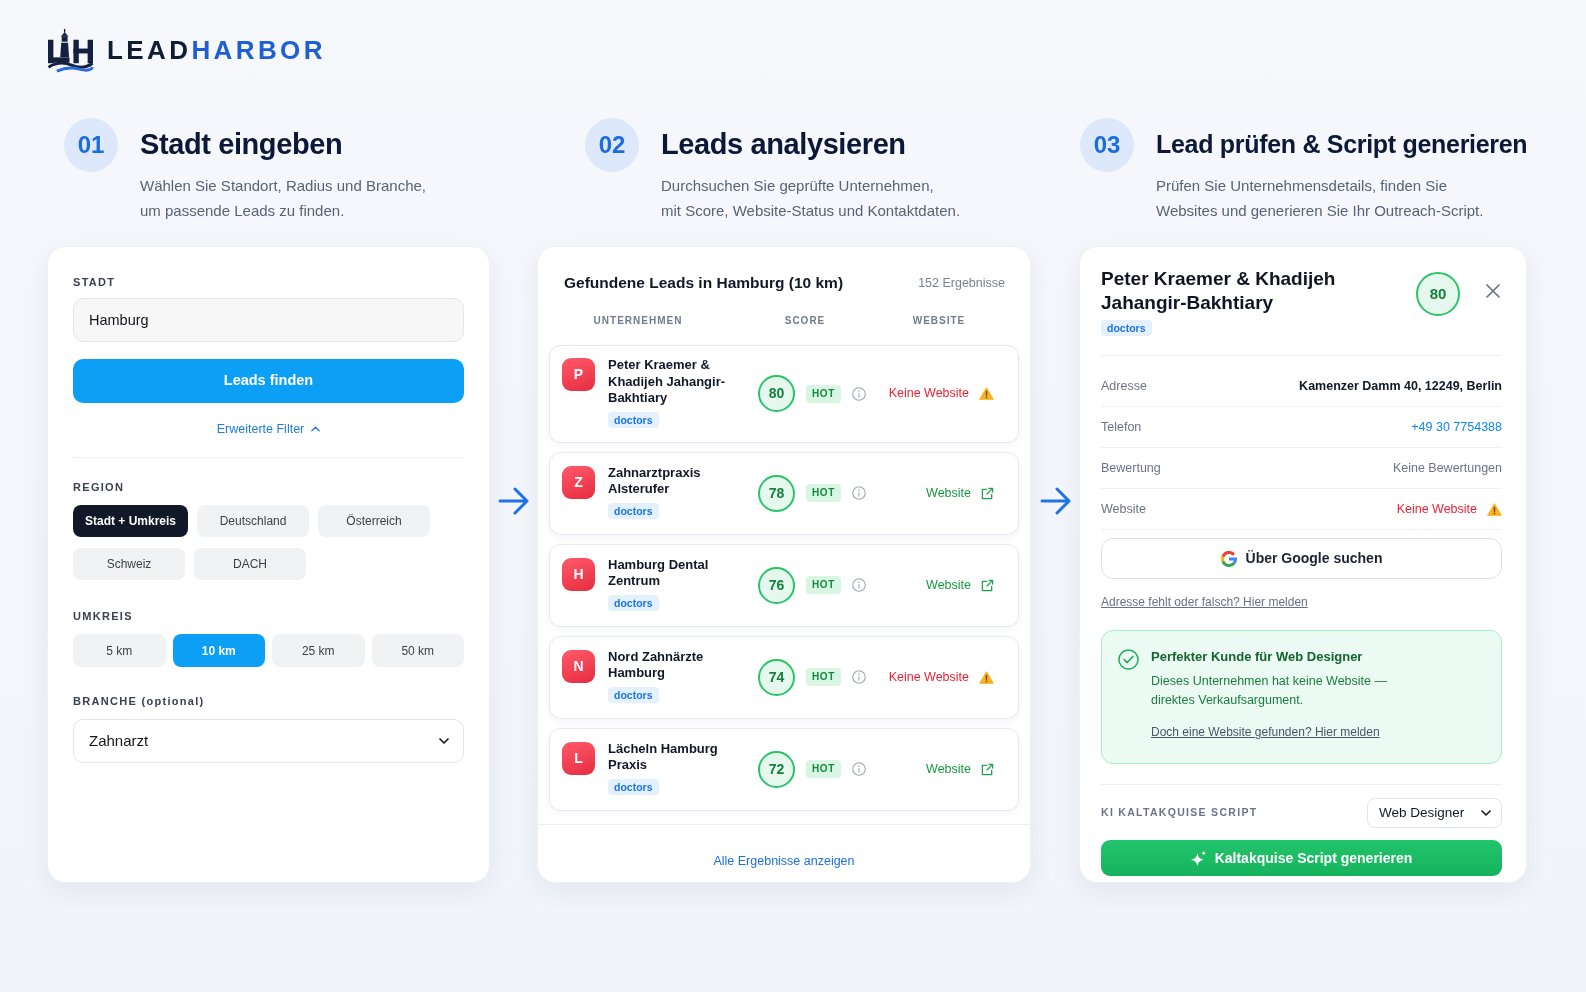  I want to click on column-header: UNTERNEHMEN, so click(638, 321).